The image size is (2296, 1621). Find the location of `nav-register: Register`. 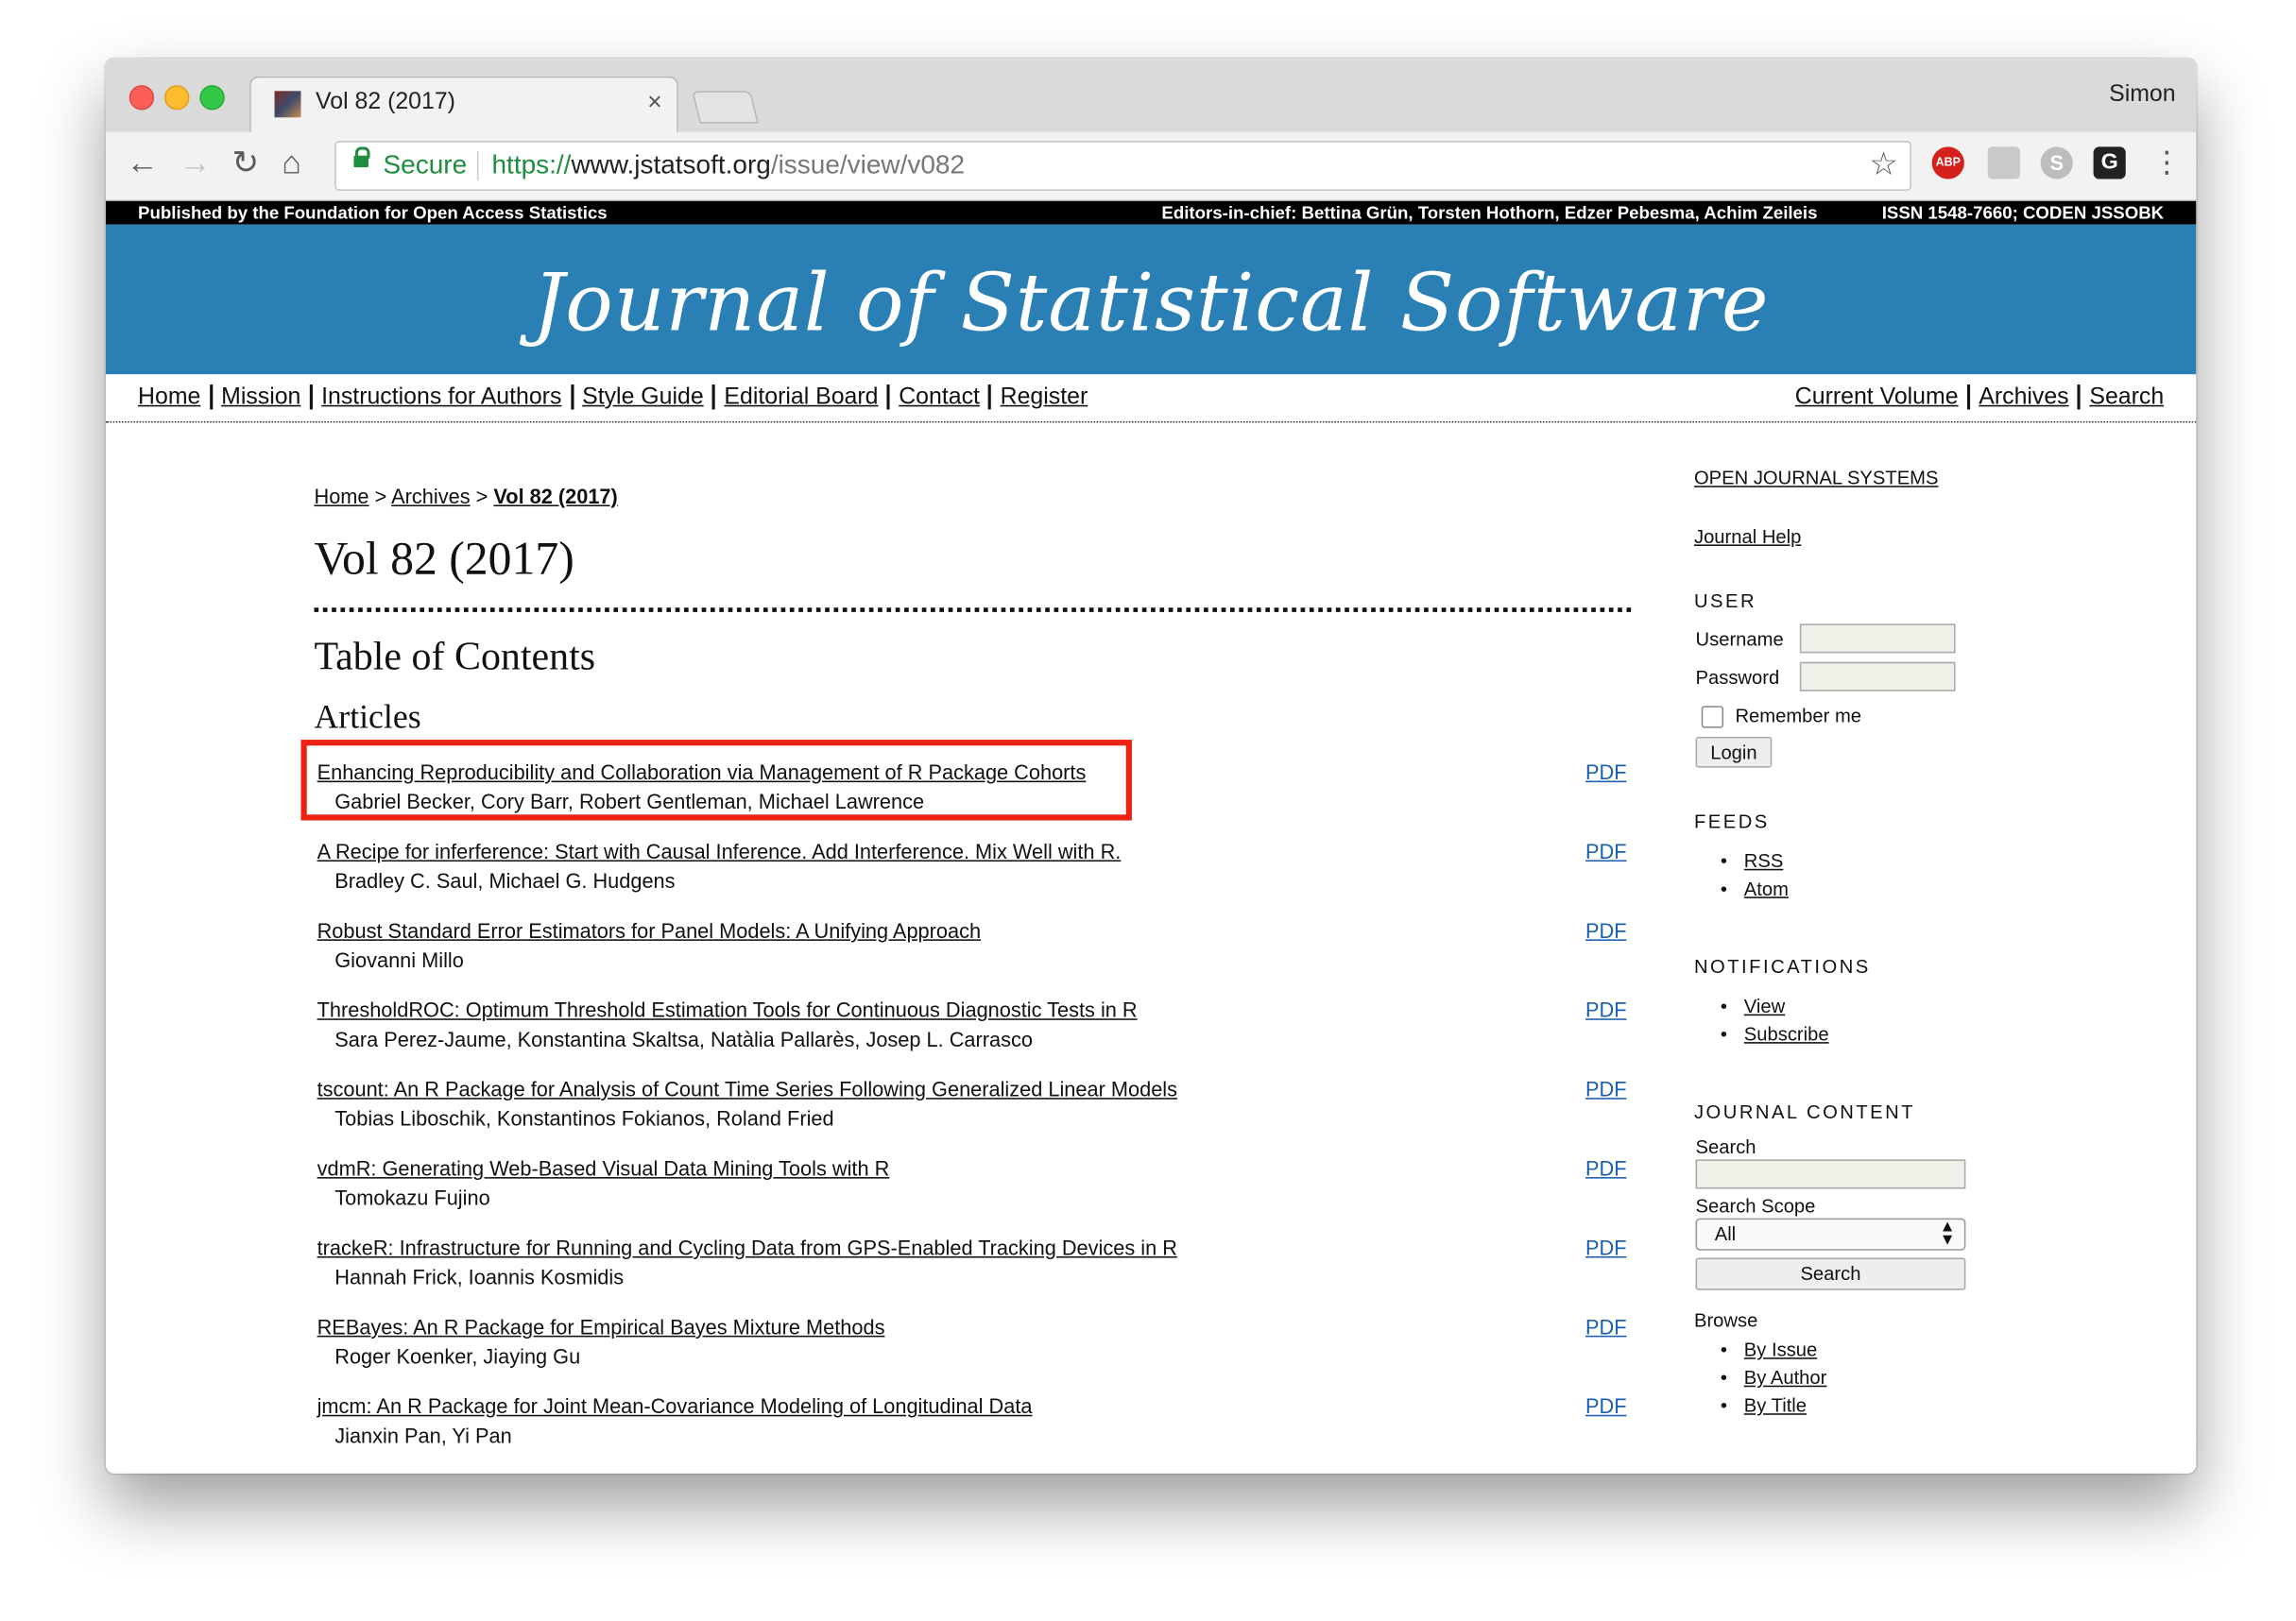

nav-register: Register is located at coordinates (1039, 396).